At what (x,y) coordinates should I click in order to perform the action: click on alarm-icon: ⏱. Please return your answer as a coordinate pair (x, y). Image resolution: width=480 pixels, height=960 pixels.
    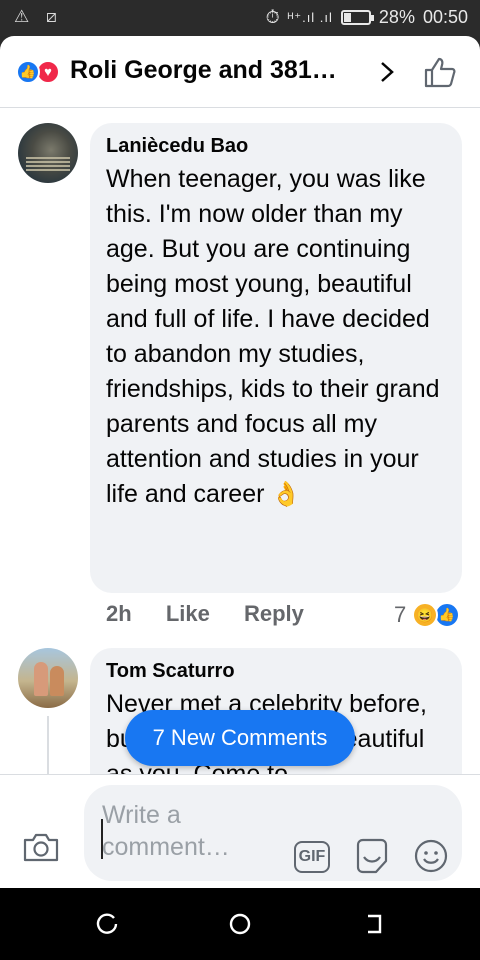
    Looking at the image, I should click on (272, 17).